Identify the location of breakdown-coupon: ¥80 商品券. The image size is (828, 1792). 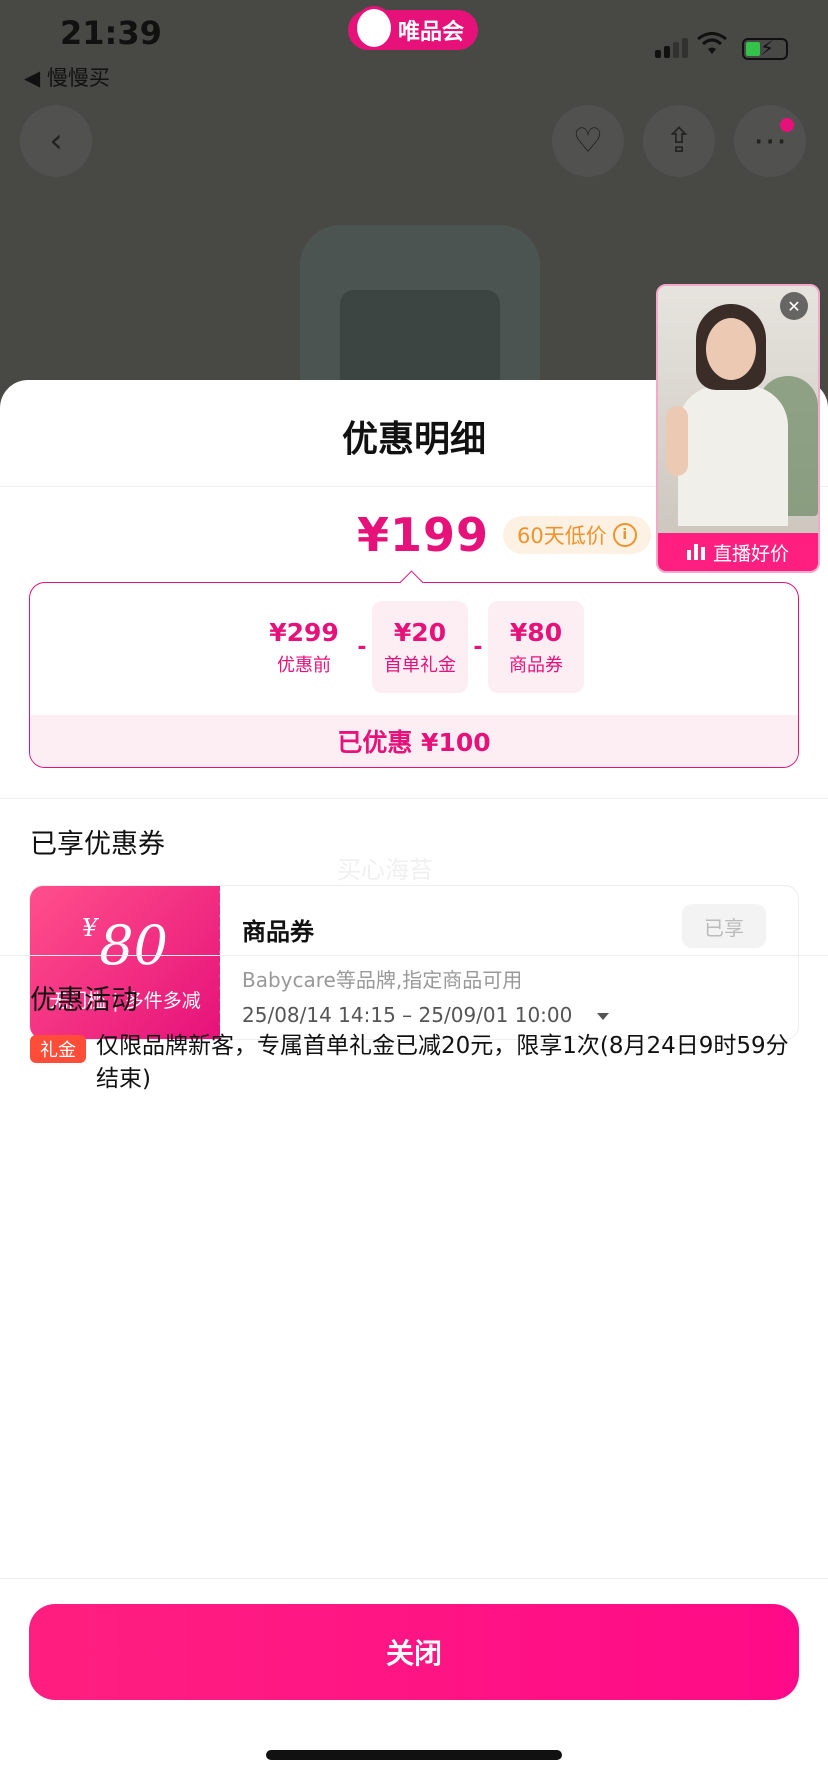
(536, 647).